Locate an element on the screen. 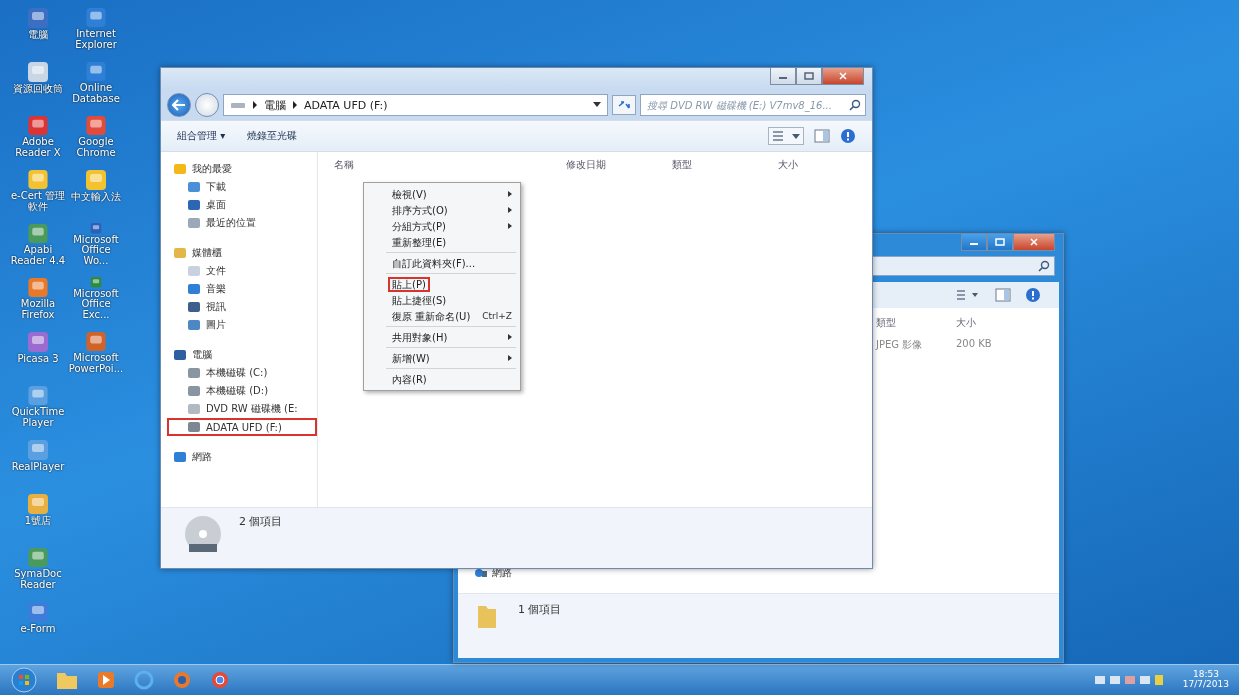 The height and width of the screenshot is (695, 1239). sidebar-item: DVD RW 磁碟機 (E: is located at coordinates (242, 409).